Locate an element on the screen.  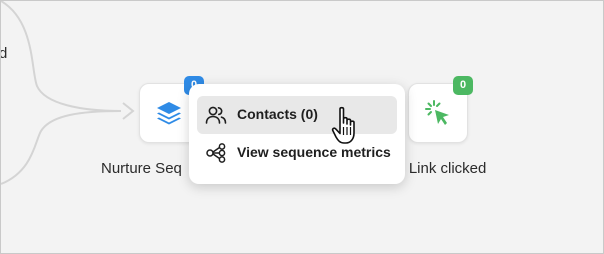
menu-item-view-sequence-metrics: View sequence metrics is located at coordinates (297, 153).